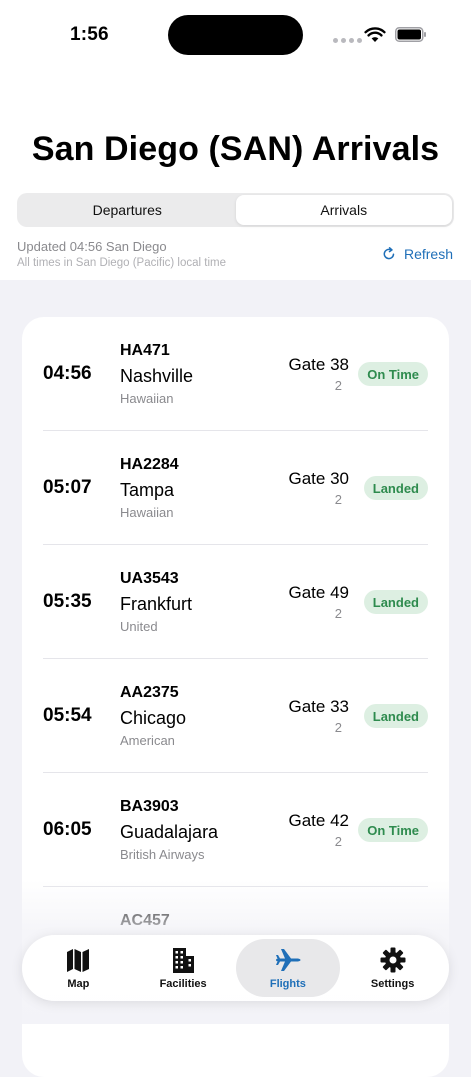 The image size is (471, 1077). What do you see at coordinates (149, 806) in the screenshot?
I see `flight-number: BA3903` at bounding box center [149, 806].